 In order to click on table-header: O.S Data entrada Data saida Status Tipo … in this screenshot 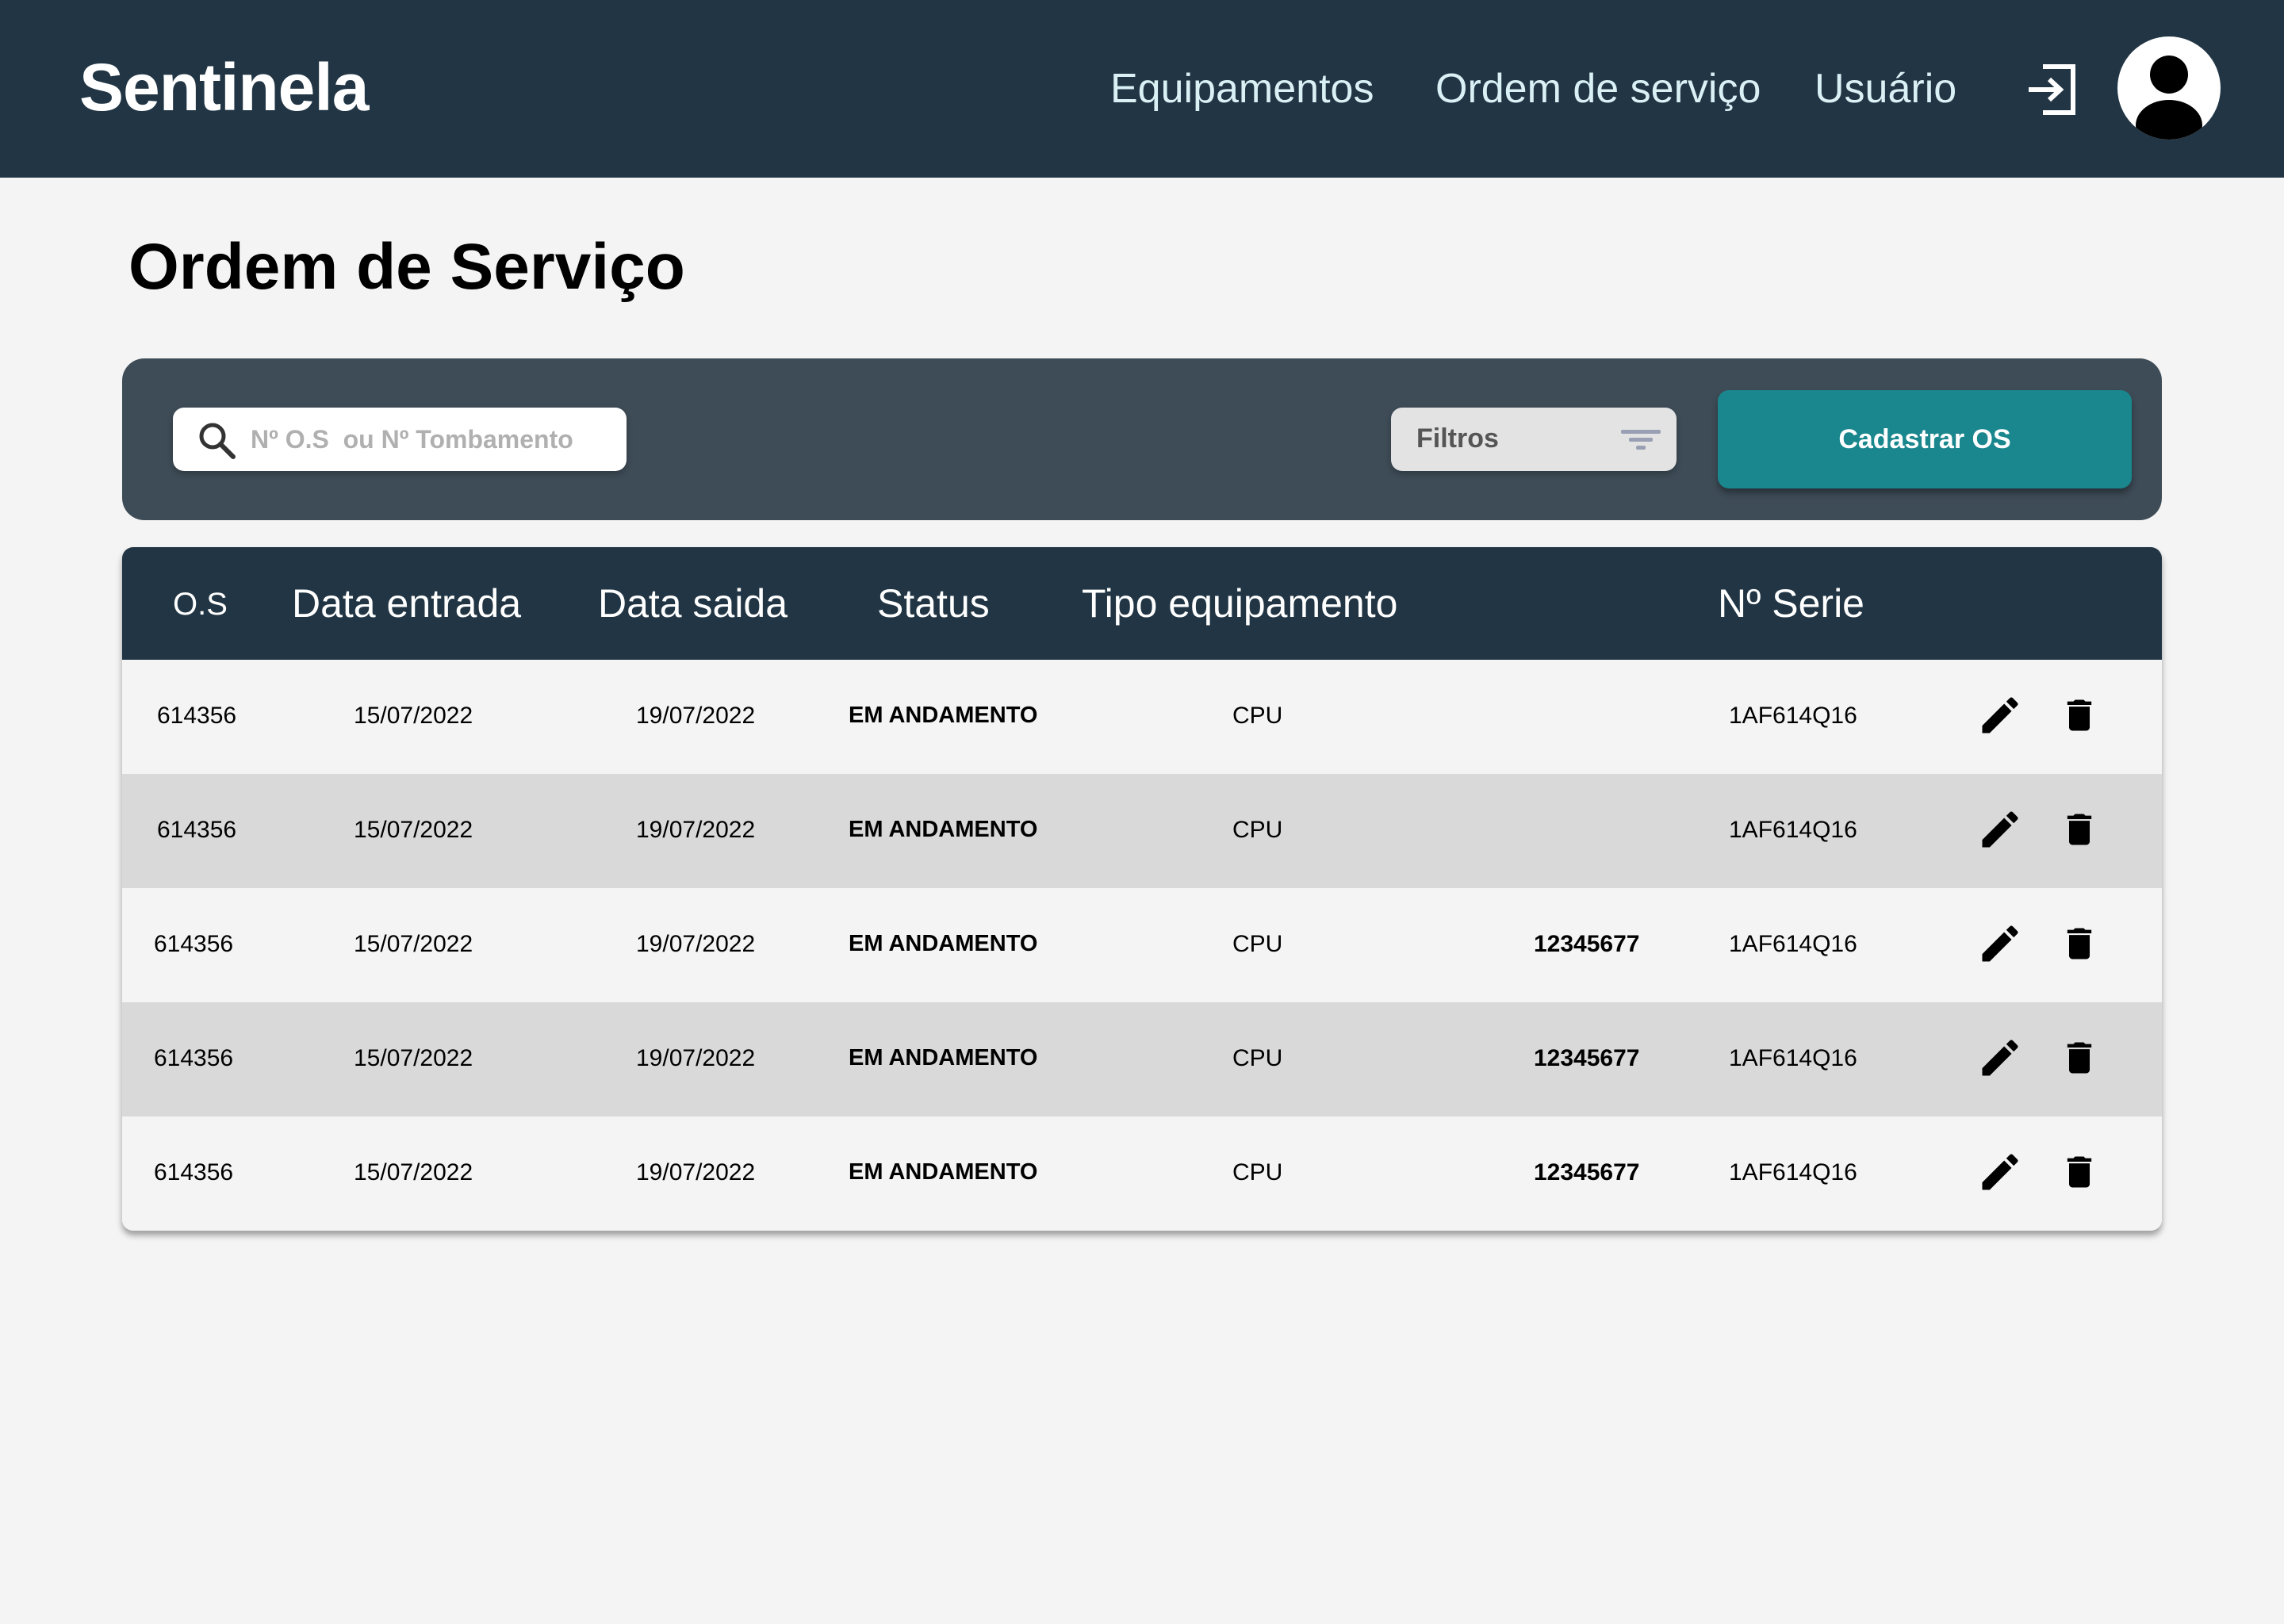, I will do `click(1142, 603)`.